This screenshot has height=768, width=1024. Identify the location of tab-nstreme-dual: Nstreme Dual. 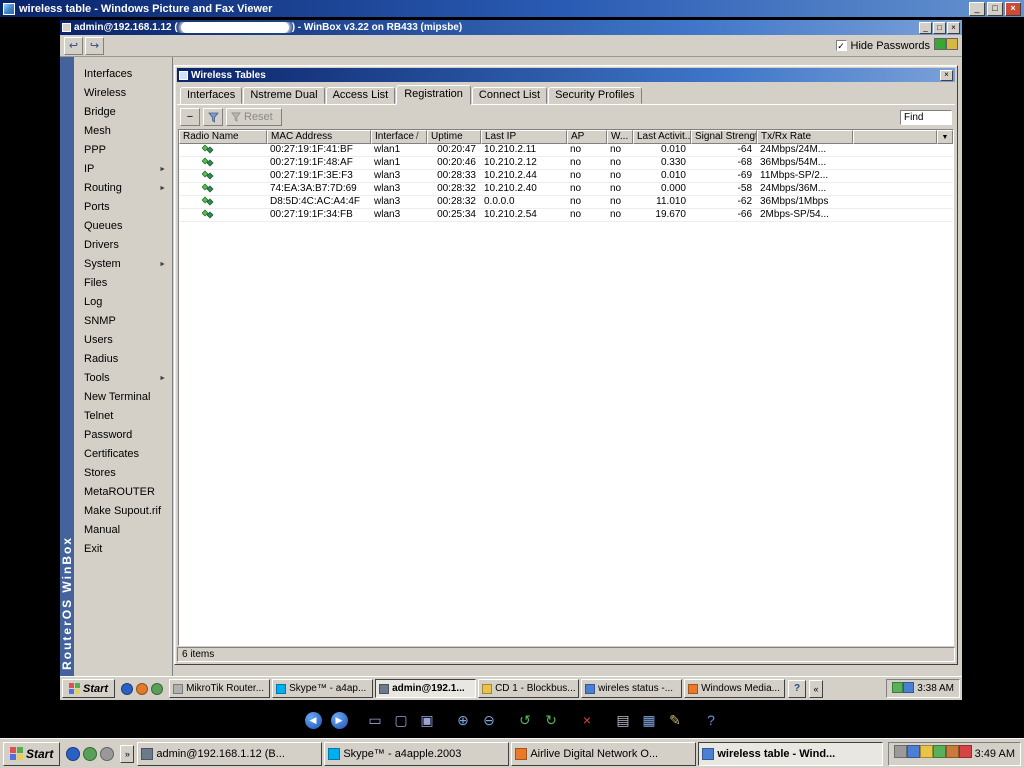
(284, 95).